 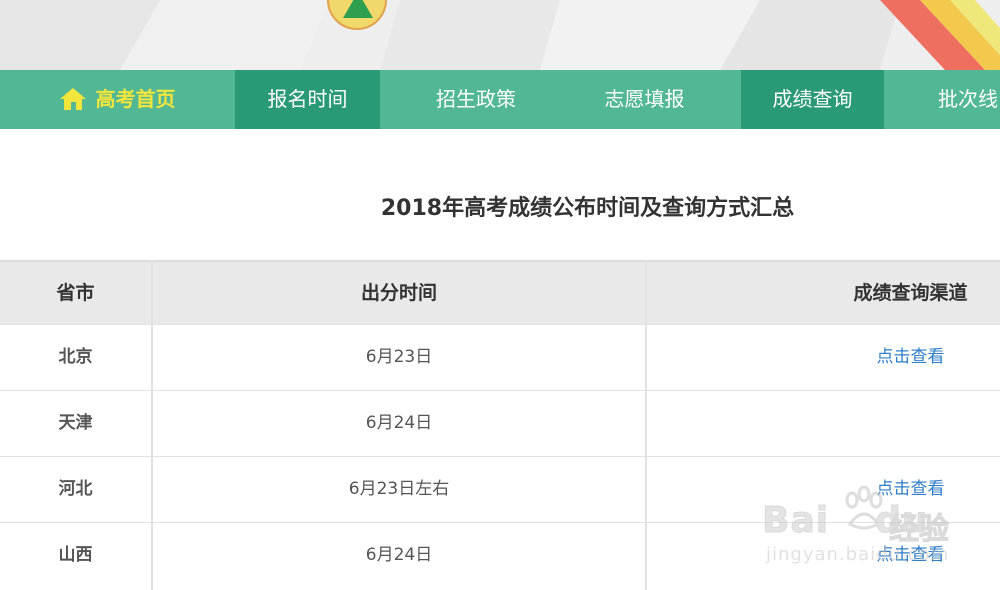 I want to click on nav-item-label: 报名时间, so click(x=307, y=99).